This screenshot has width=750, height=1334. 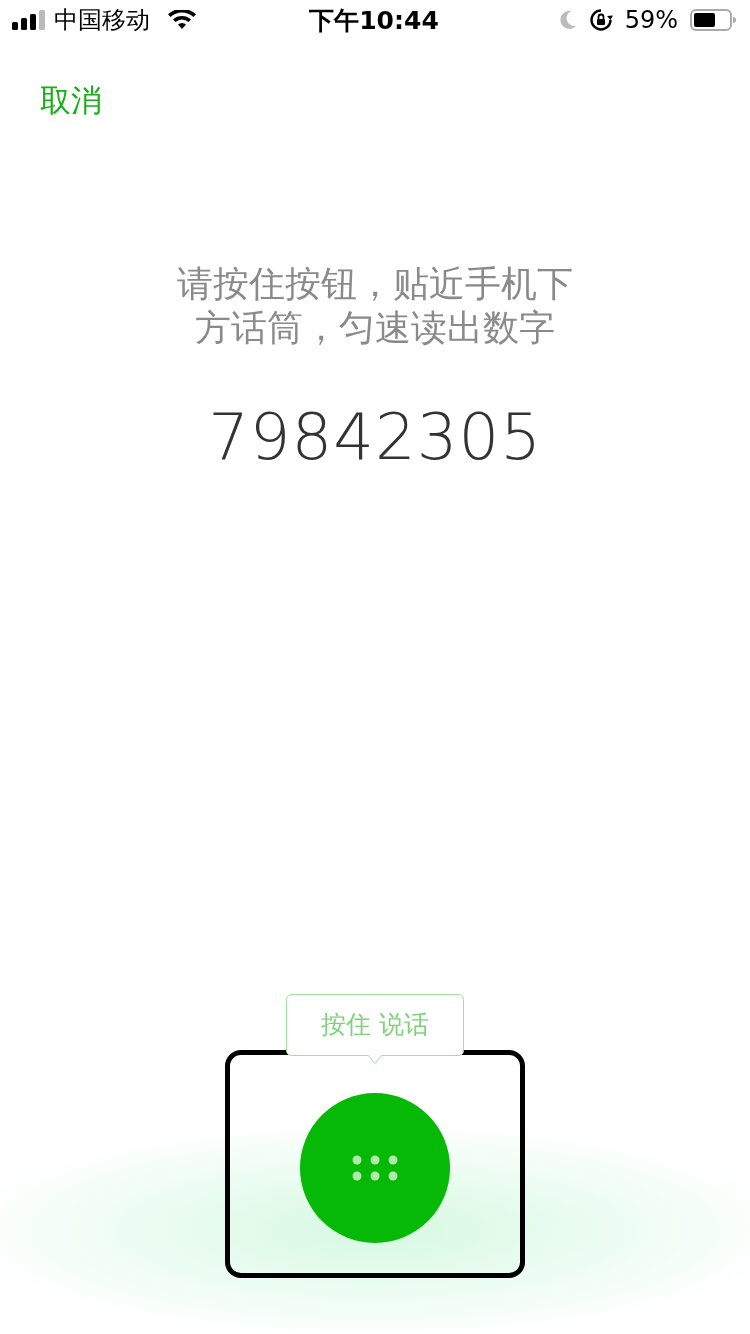 What do you see at coordinates (182, 20) in the screenshot?
I see `wifi-icon` at bounding box center [182, 20].